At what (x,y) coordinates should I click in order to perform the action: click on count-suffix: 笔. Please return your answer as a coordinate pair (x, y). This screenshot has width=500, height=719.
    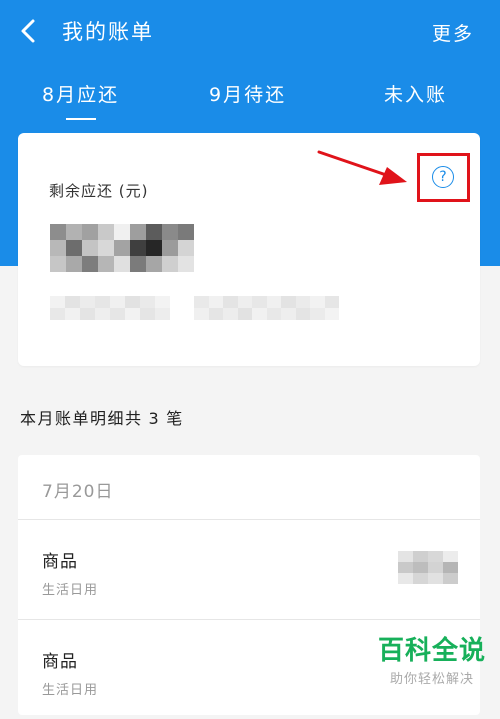
    Looking at the image, I should click on (175, 418).